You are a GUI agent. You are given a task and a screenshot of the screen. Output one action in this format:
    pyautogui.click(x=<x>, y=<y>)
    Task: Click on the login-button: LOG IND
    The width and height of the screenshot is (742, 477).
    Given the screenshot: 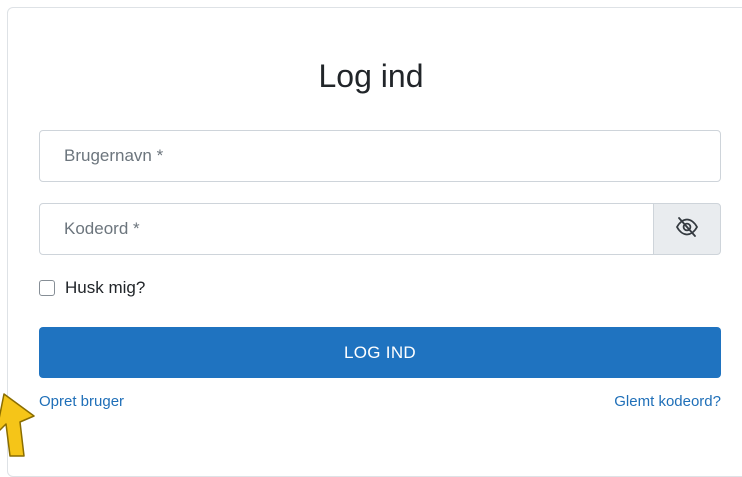 What is the action you would take?
    pyautogui.click(x=380, y=352)
    